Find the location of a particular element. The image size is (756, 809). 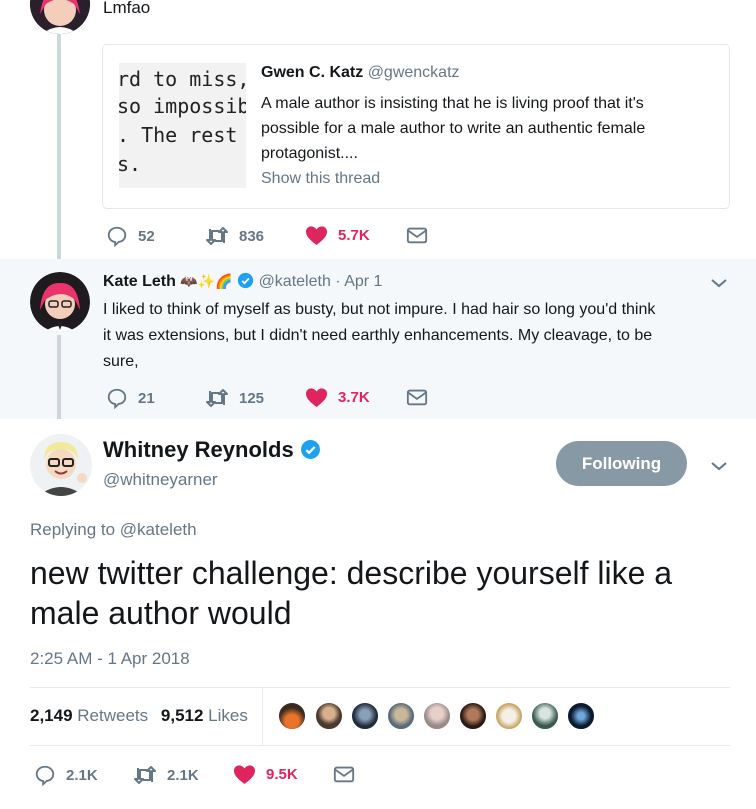

replying-prefix: Replying to is located at coordinates (75, 529).